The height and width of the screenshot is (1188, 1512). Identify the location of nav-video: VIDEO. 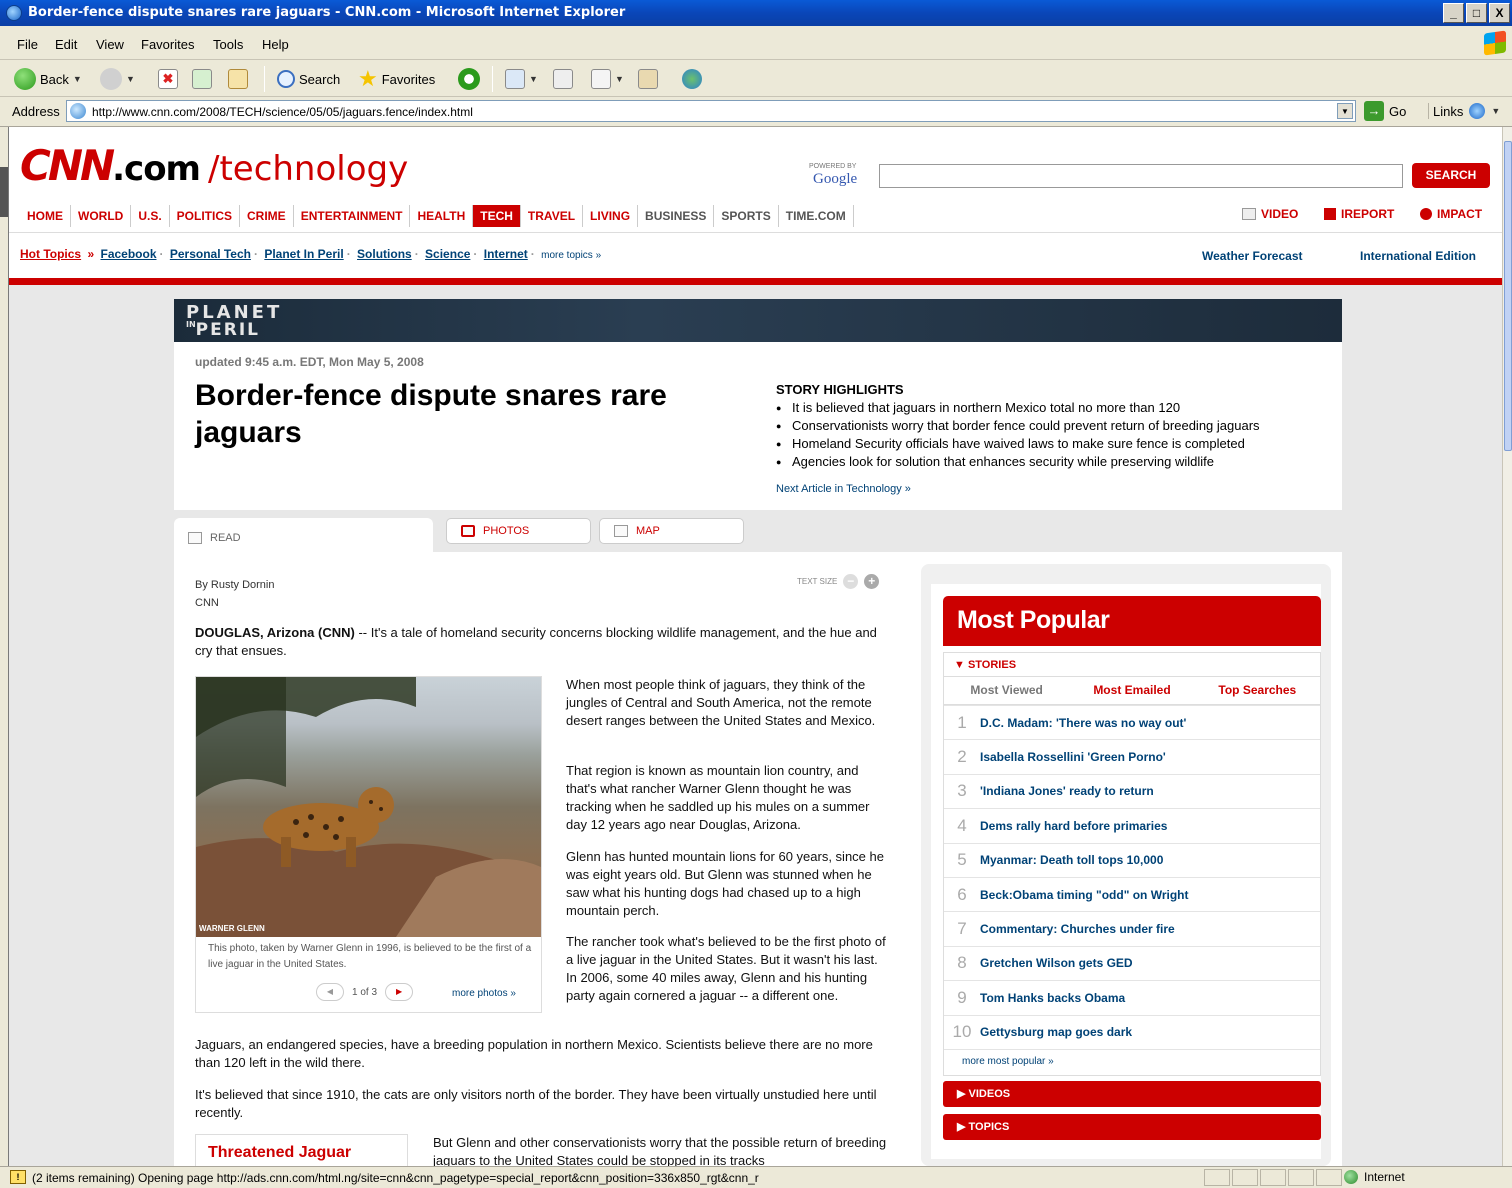
(1270, 214).